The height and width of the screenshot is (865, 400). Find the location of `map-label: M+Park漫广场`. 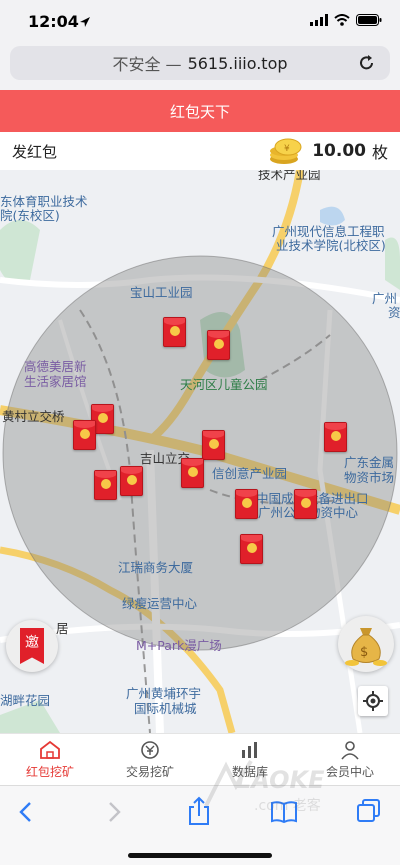

map-label: M+Park漫广场 is located at coordinates (179, 645).